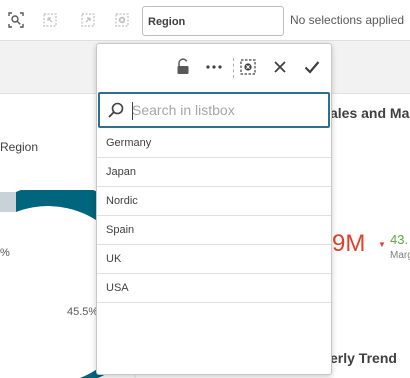 Image resolution: width=410 pixels, height=378 pixels. I want to click on text-caret, so click(132, 111).